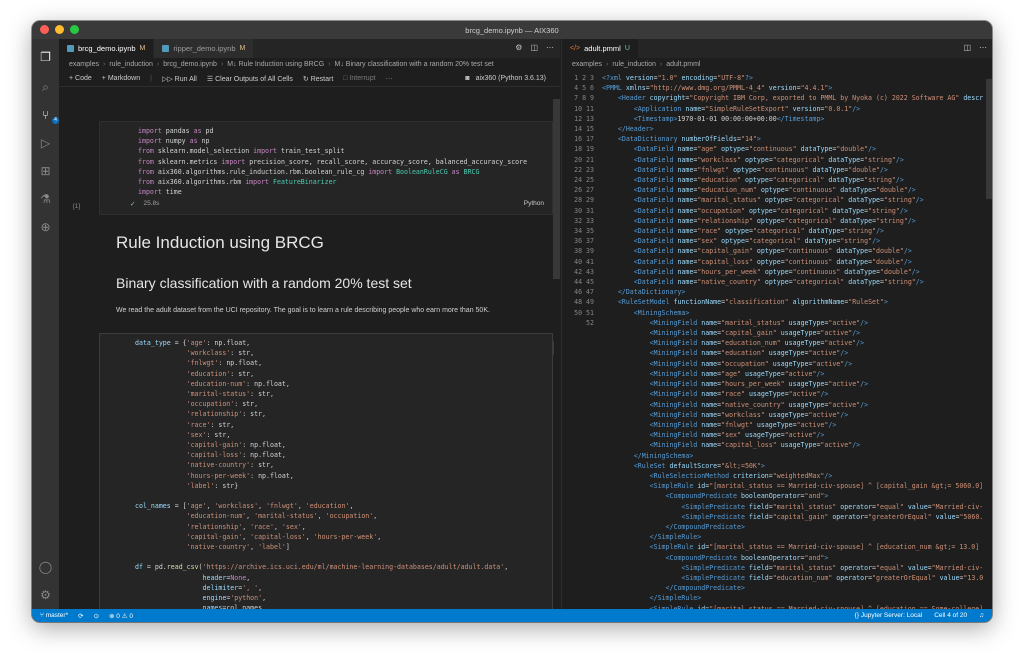 Image resolution: width=1024 pixels, height=664 pixels. I want to click on more-icon: ⋯, so click(389, 79).